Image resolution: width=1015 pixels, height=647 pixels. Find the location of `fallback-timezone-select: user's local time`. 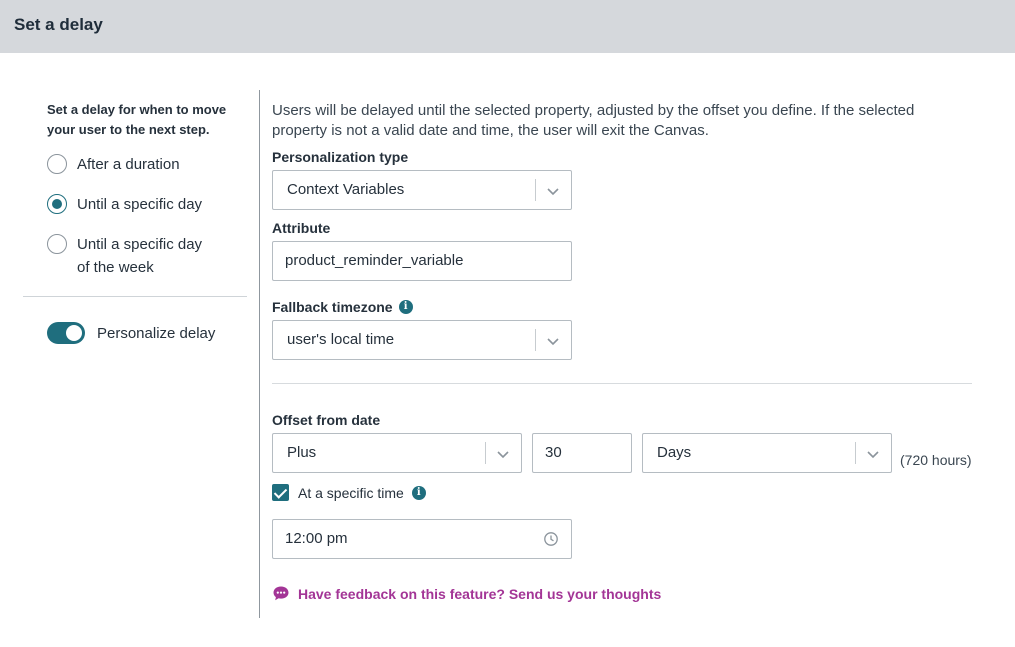

fallback-timezone-select: user's local time is located at coordinates (422, 340).